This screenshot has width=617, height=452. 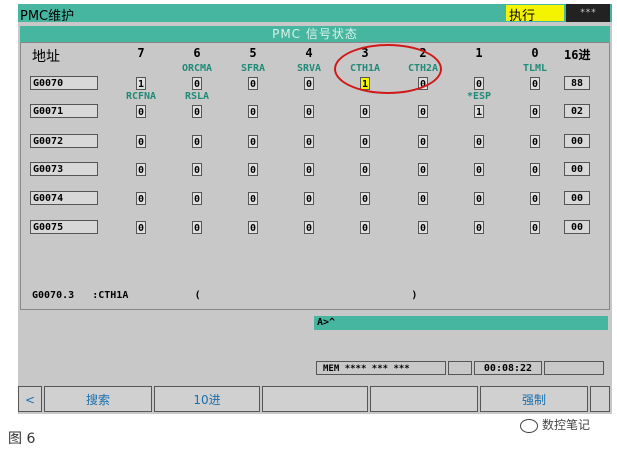 What do you see at coordinates (98, 399) in the screenshot?
I see `softkey-1: 搜索` at bounding box center [98, 399].